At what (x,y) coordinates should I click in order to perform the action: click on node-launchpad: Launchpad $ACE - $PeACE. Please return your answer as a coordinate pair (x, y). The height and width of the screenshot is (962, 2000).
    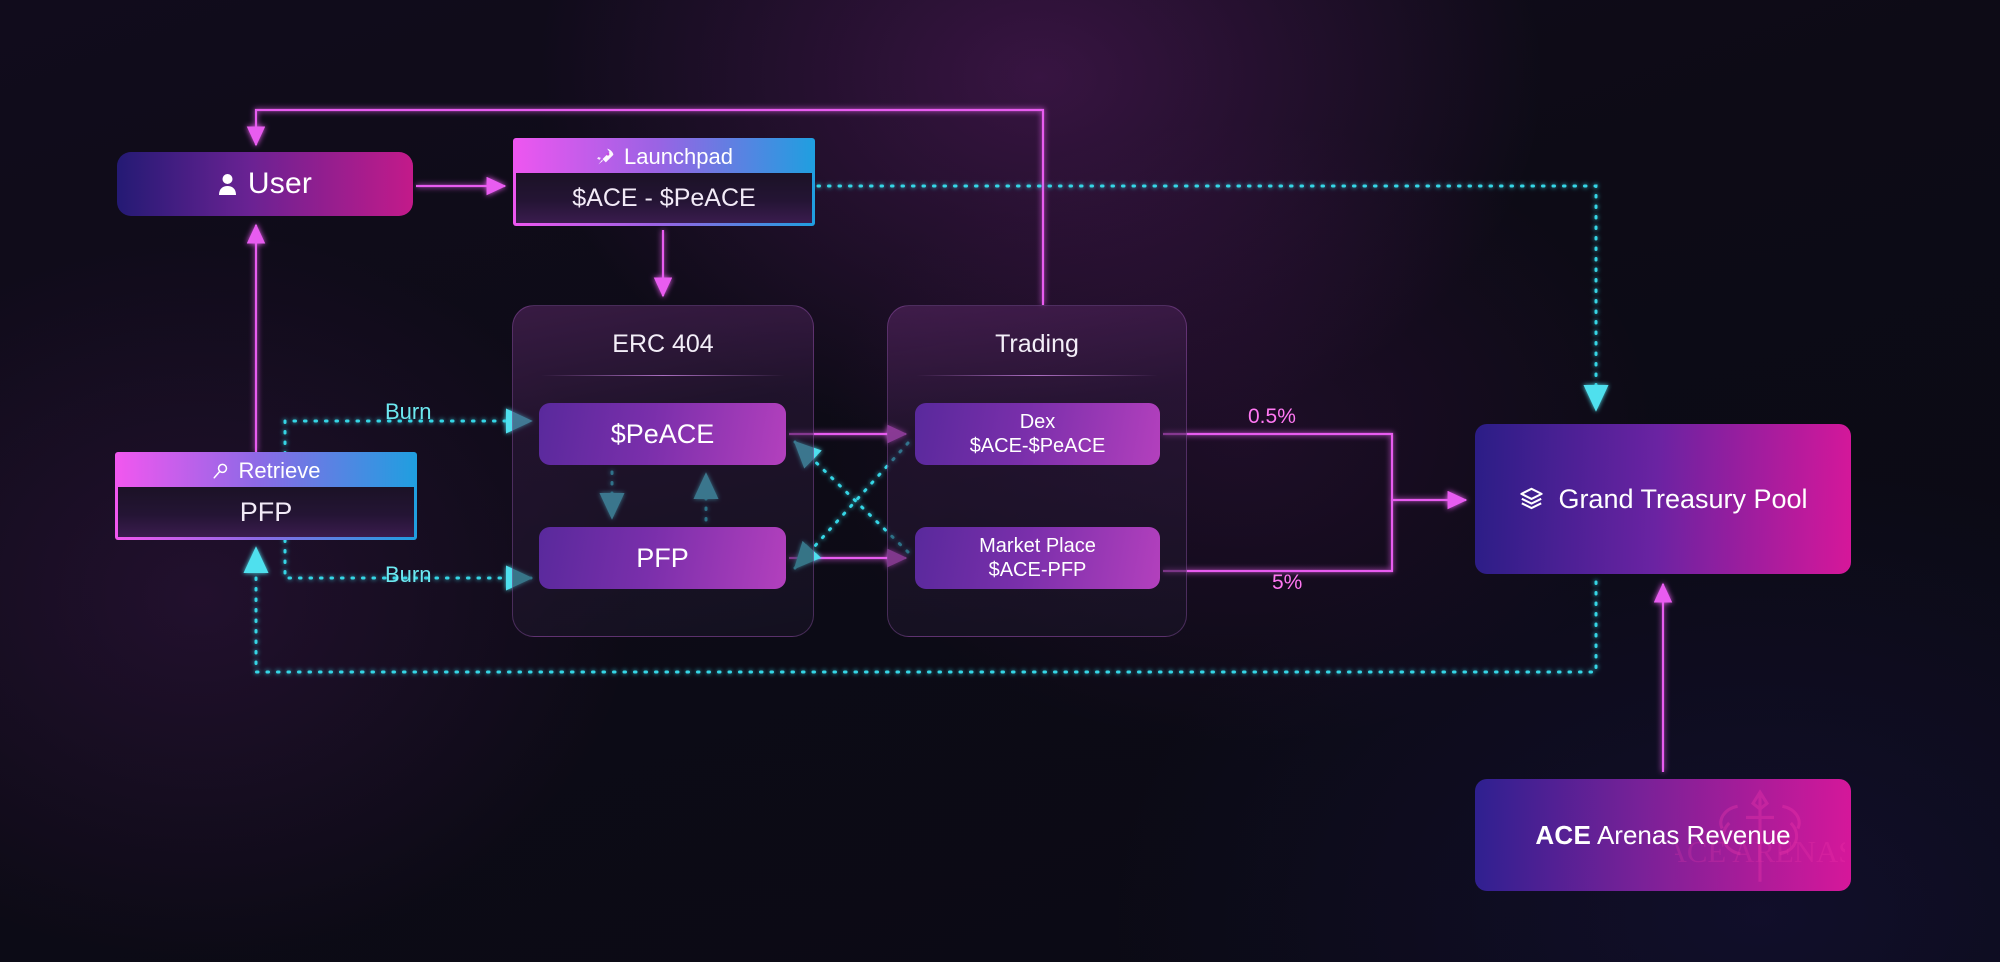
    Looking at the image, I should click on (664, 182).